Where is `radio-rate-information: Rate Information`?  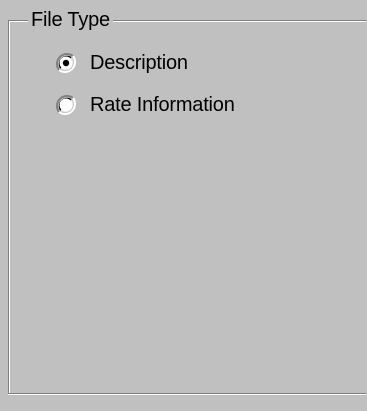
radio-rate-information: Rate Information is located at coordinates (145, 105).